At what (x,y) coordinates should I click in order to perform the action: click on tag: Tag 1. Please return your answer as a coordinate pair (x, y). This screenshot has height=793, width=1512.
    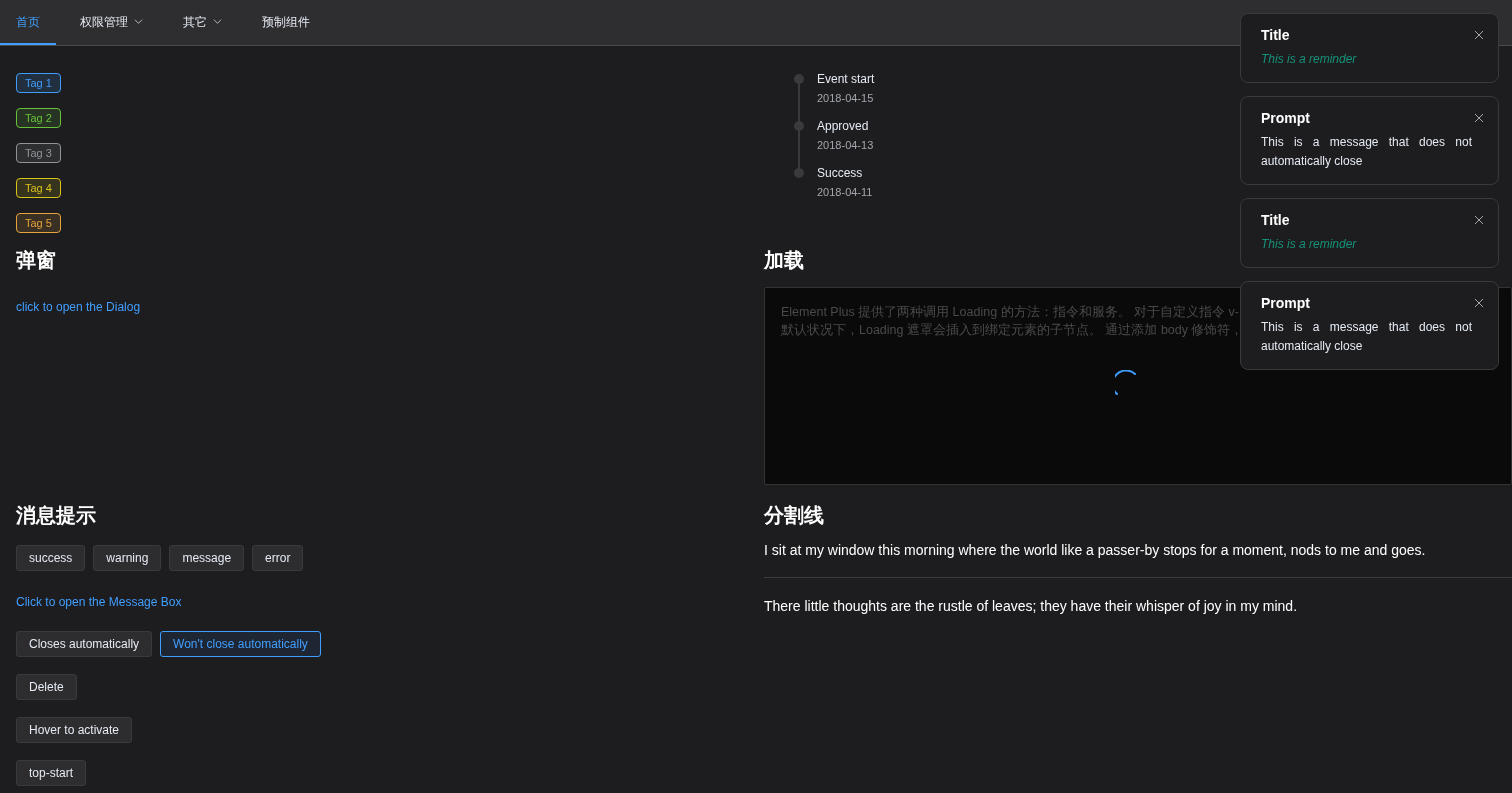
    Looking at the image, I should click on (38, 83).